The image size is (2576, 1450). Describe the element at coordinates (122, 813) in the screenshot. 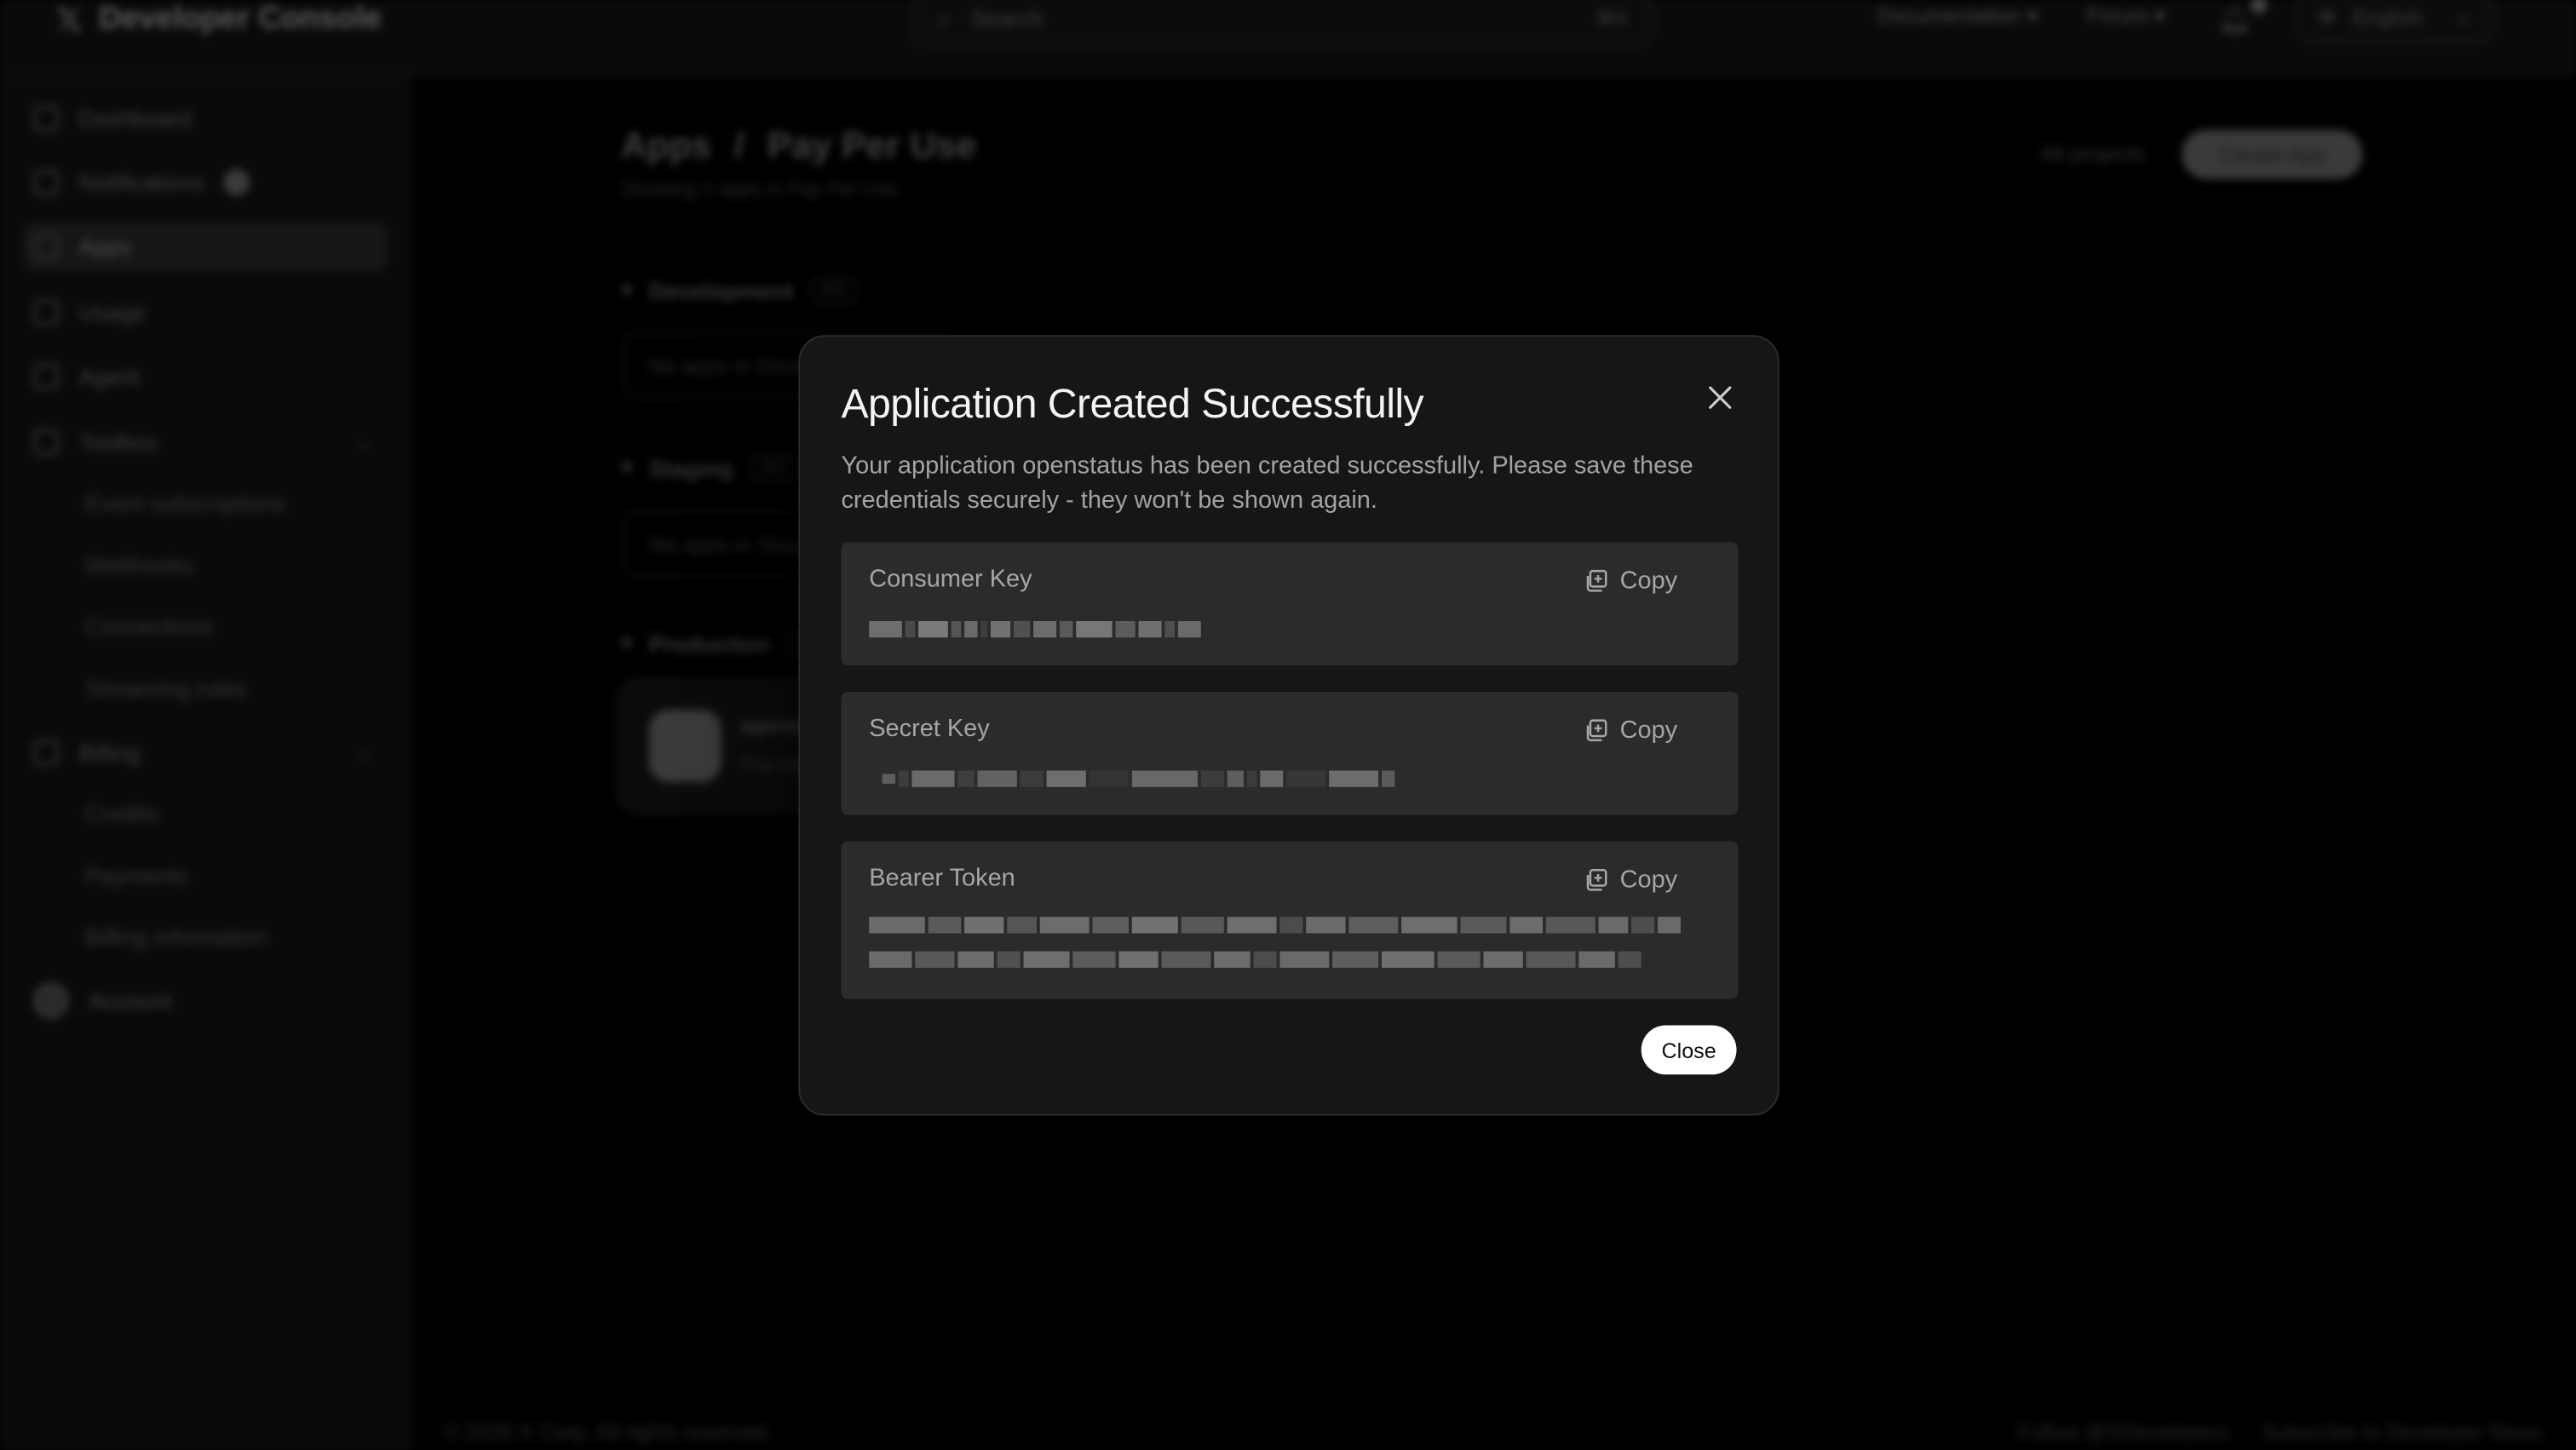

I see `sidebar-sub-credits: Credits` at that location.